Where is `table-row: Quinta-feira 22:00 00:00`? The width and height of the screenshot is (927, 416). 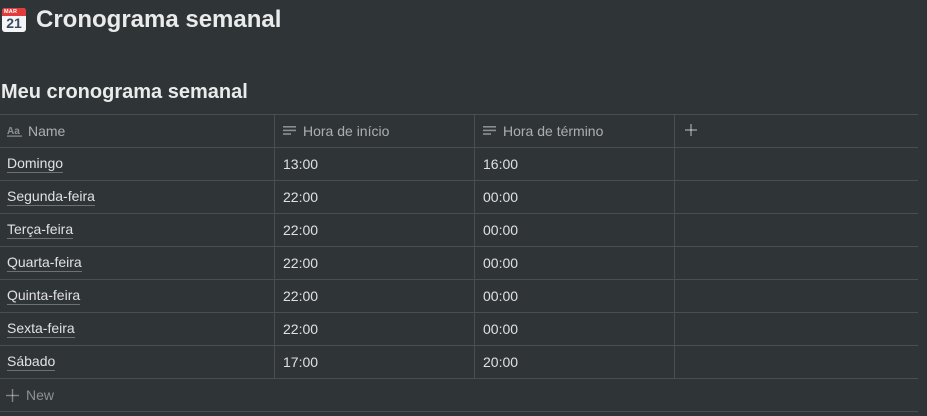
table-row: Quinta-feira 22:00 00:00 is located at coordinates (459, 295).